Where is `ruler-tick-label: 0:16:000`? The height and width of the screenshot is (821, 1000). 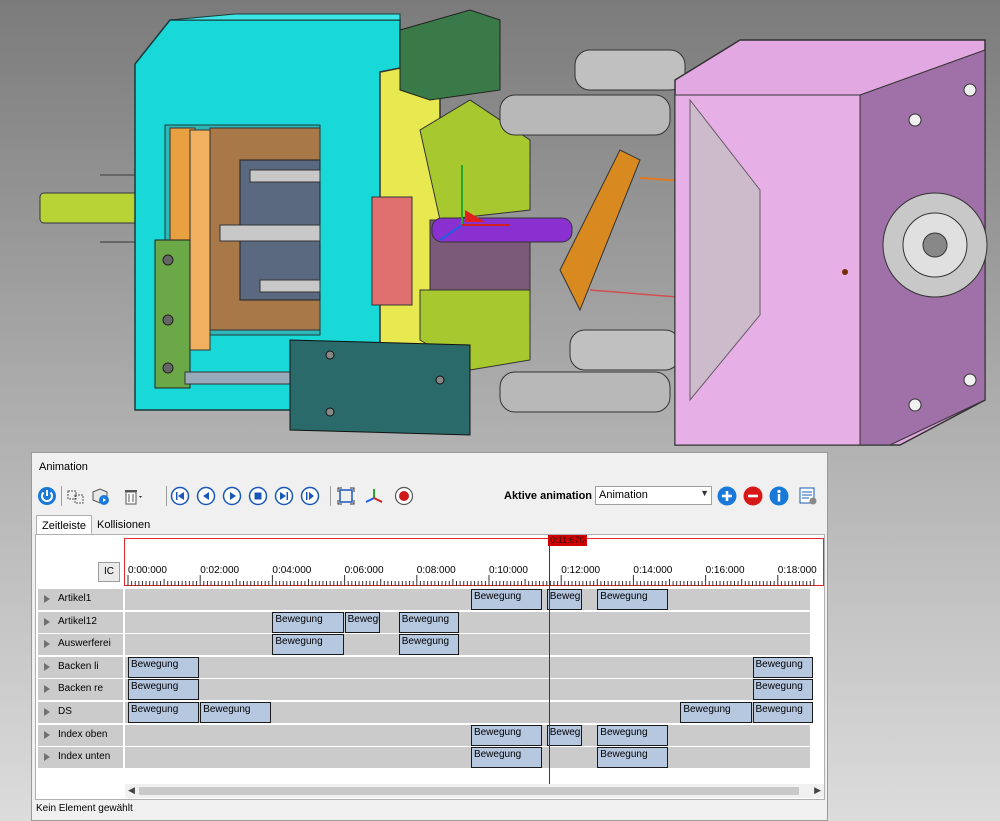
ruler-tick-label: 0:16:000 is located at coordinates (725, 570).